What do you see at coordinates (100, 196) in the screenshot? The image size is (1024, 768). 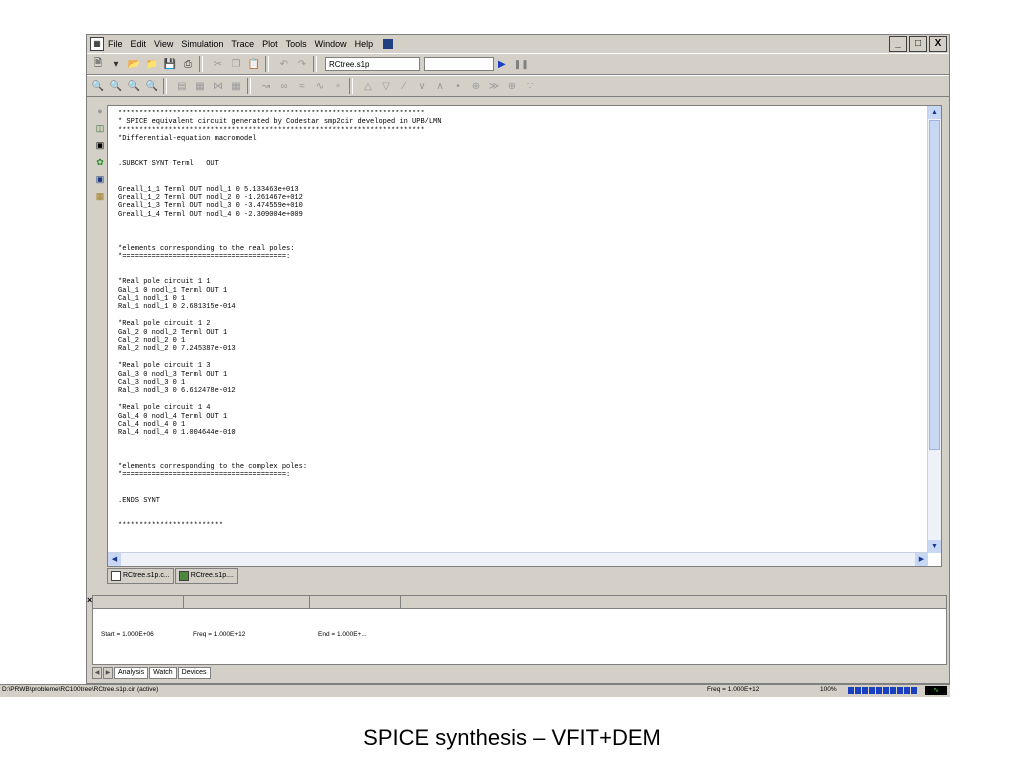 I see `simulate-icon: ▦` at bounding box center [100, 196].